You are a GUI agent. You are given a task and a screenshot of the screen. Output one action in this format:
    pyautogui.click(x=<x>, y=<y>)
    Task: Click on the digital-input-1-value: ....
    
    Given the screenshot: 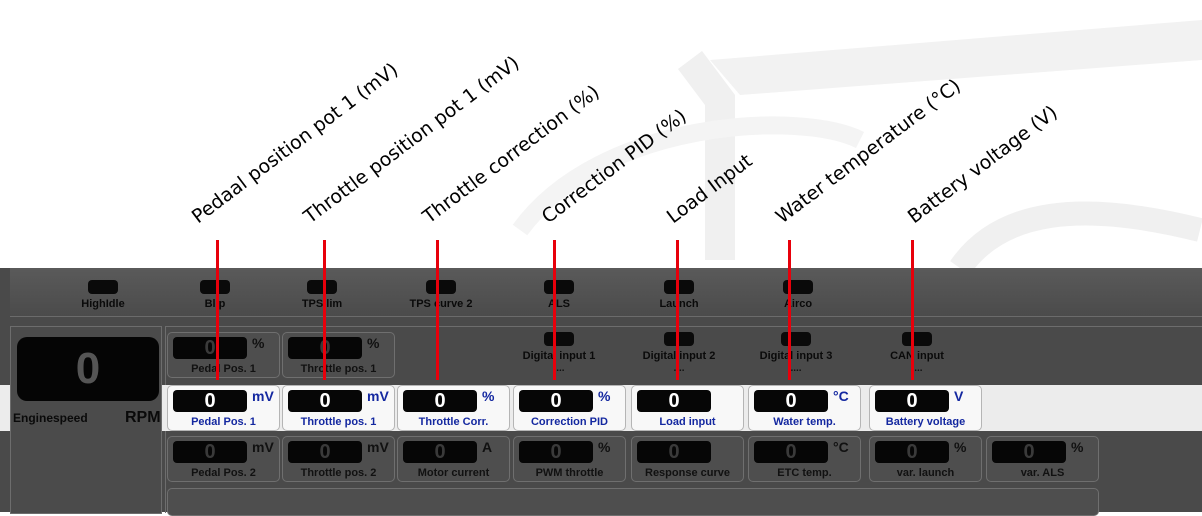 What is the action you would take?
    pyautogui.click(x=559, y=368)
    